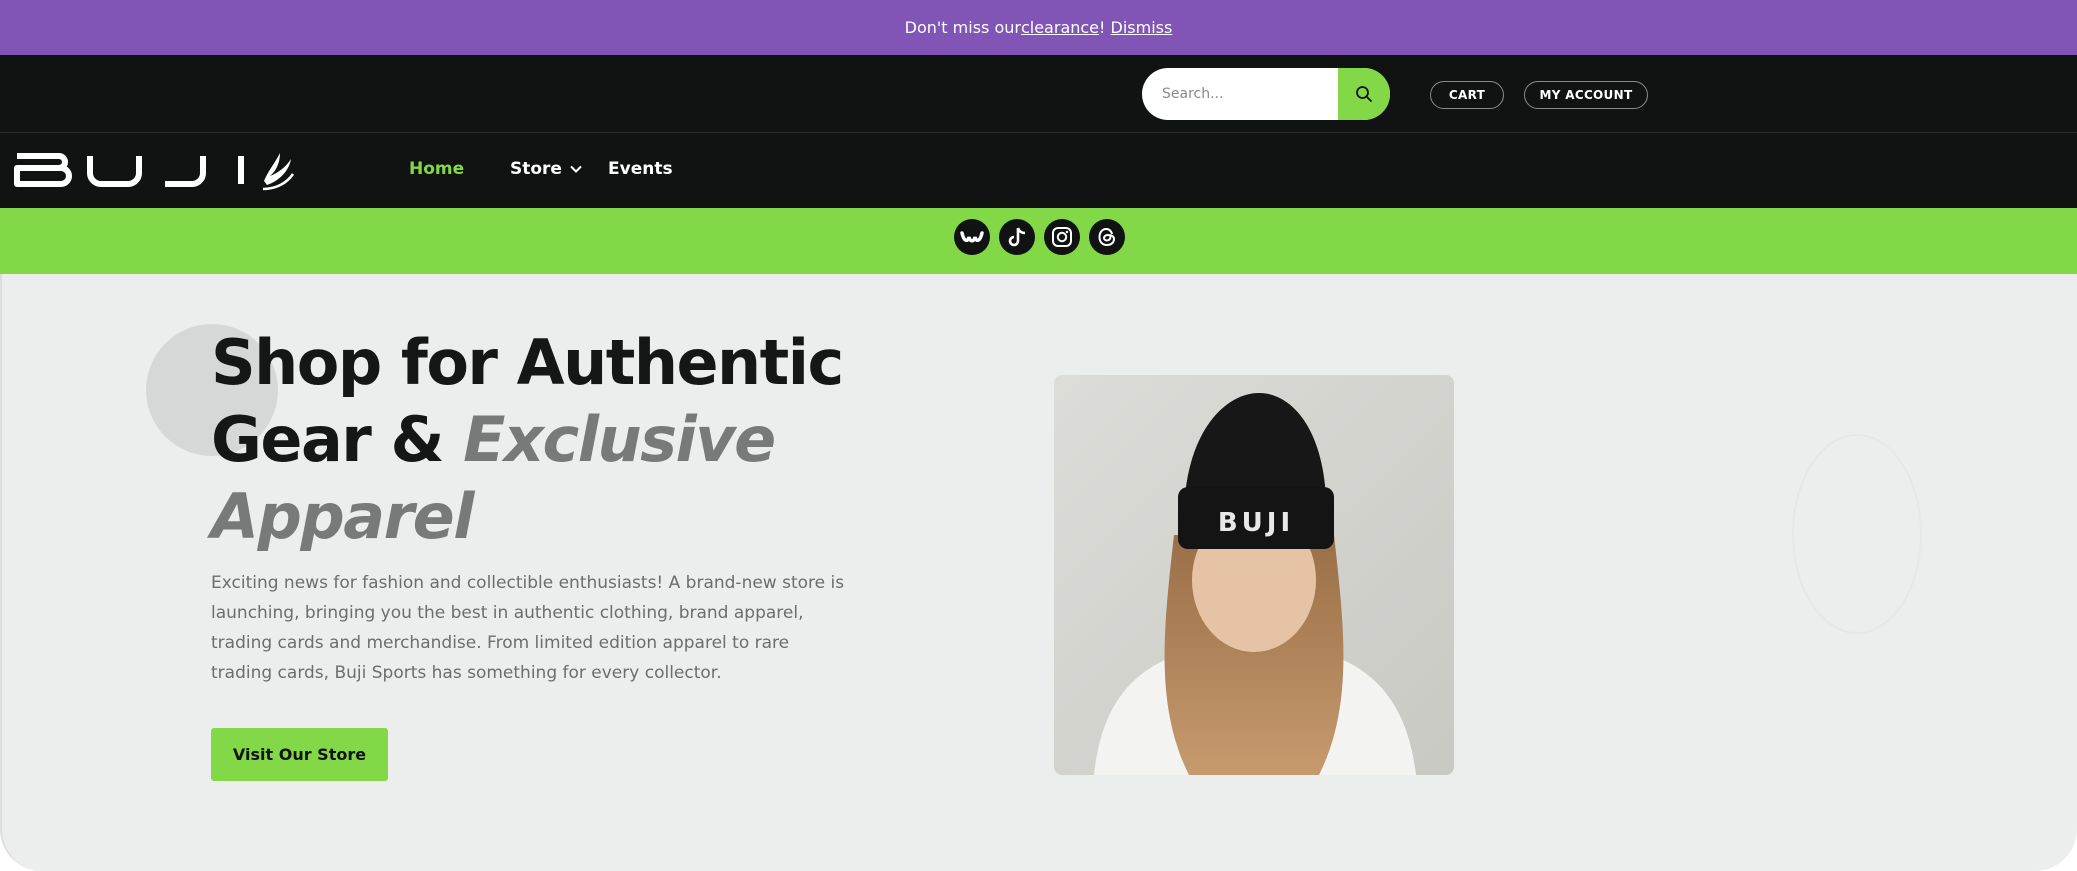  What do you see at coordinates (1038, 94) in the screenshot?
I see `utility-bar: CART MY ACCOUNT` at bounding box center [1038, 94].